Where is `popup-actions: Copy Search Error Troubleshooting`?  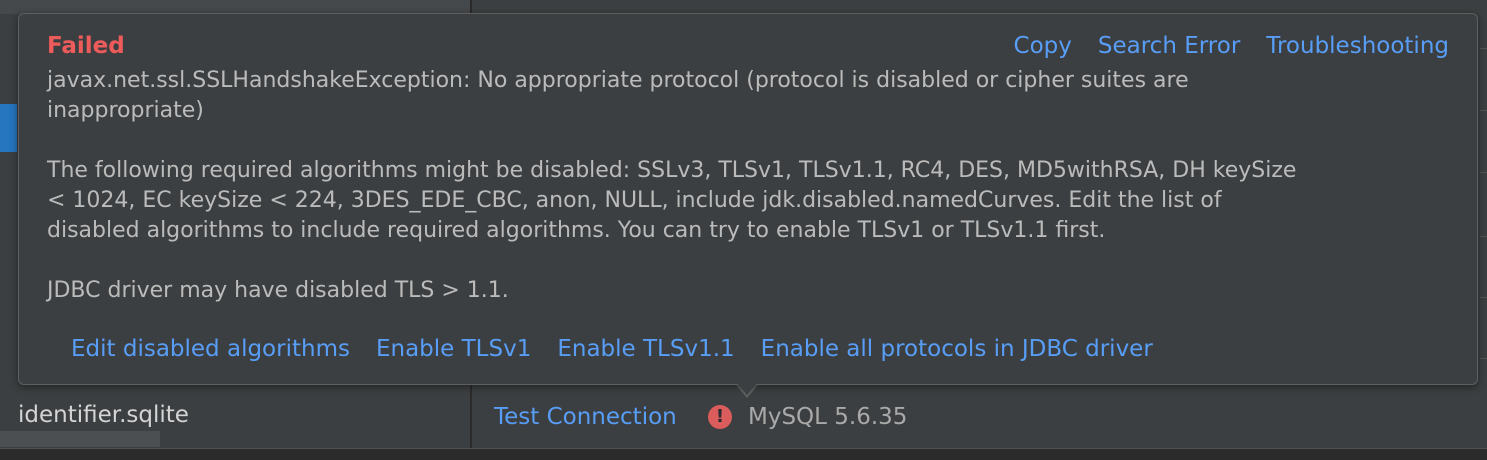
popup-actions: Copy Search Error Troubleshooting is located at coordinates (1231, 46).